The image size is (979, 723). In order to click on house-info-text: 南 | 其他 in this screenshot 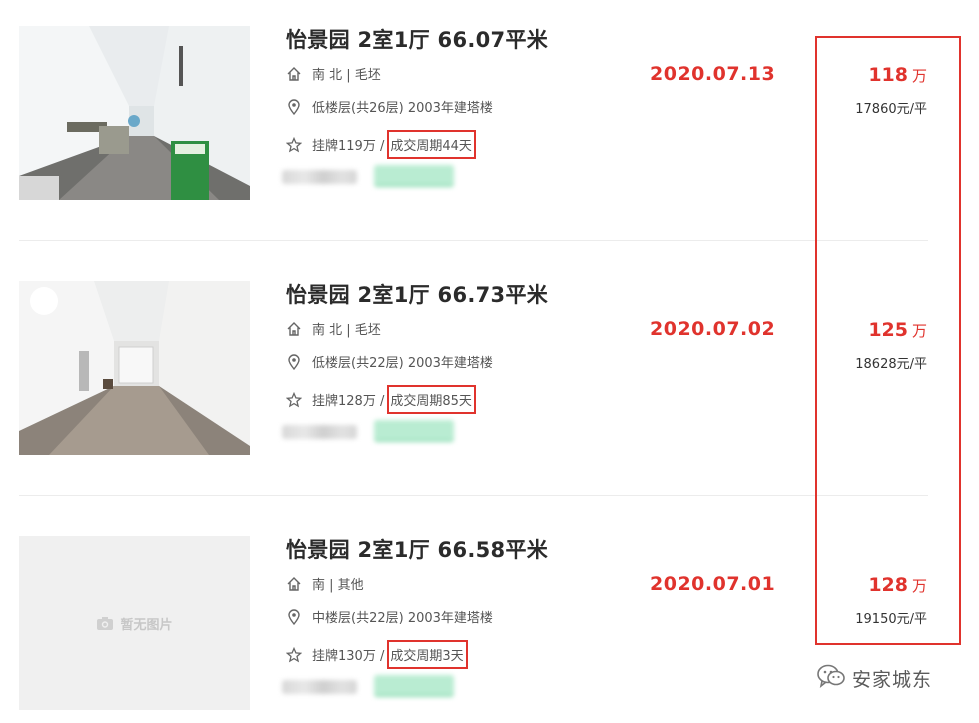, I will do `click(338, 585)`.